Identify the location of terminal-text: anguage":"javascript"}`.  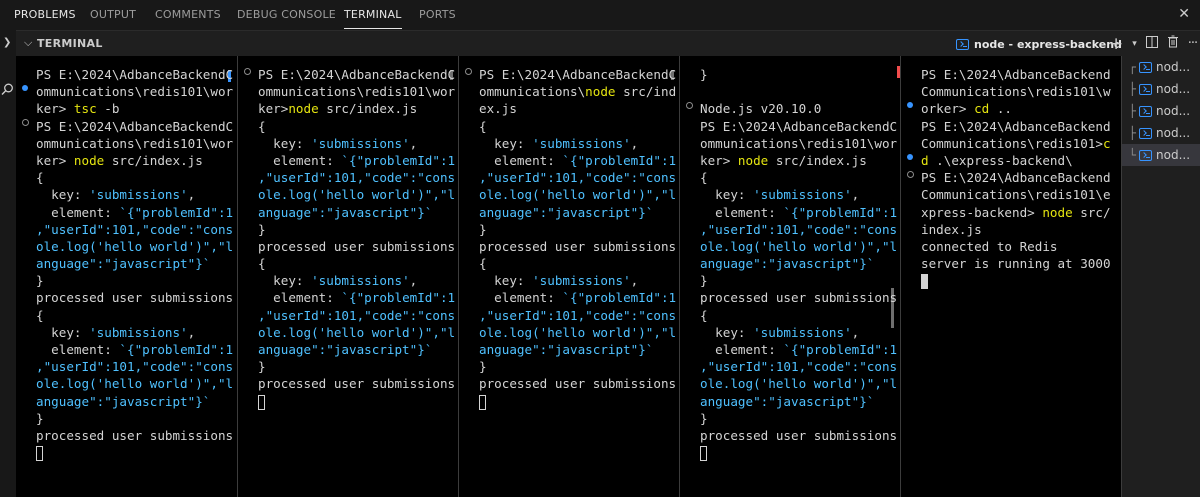
(787, 264).